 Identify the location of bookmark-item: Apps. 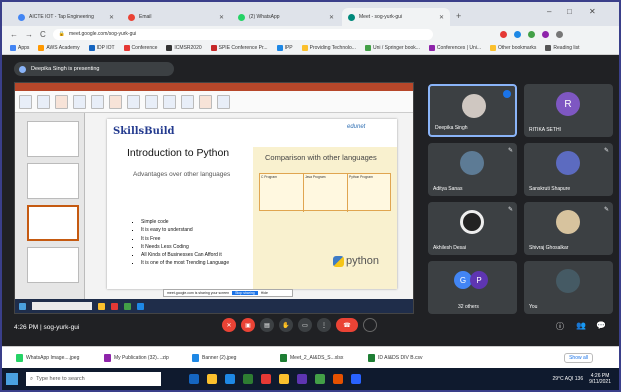
(19, 48).